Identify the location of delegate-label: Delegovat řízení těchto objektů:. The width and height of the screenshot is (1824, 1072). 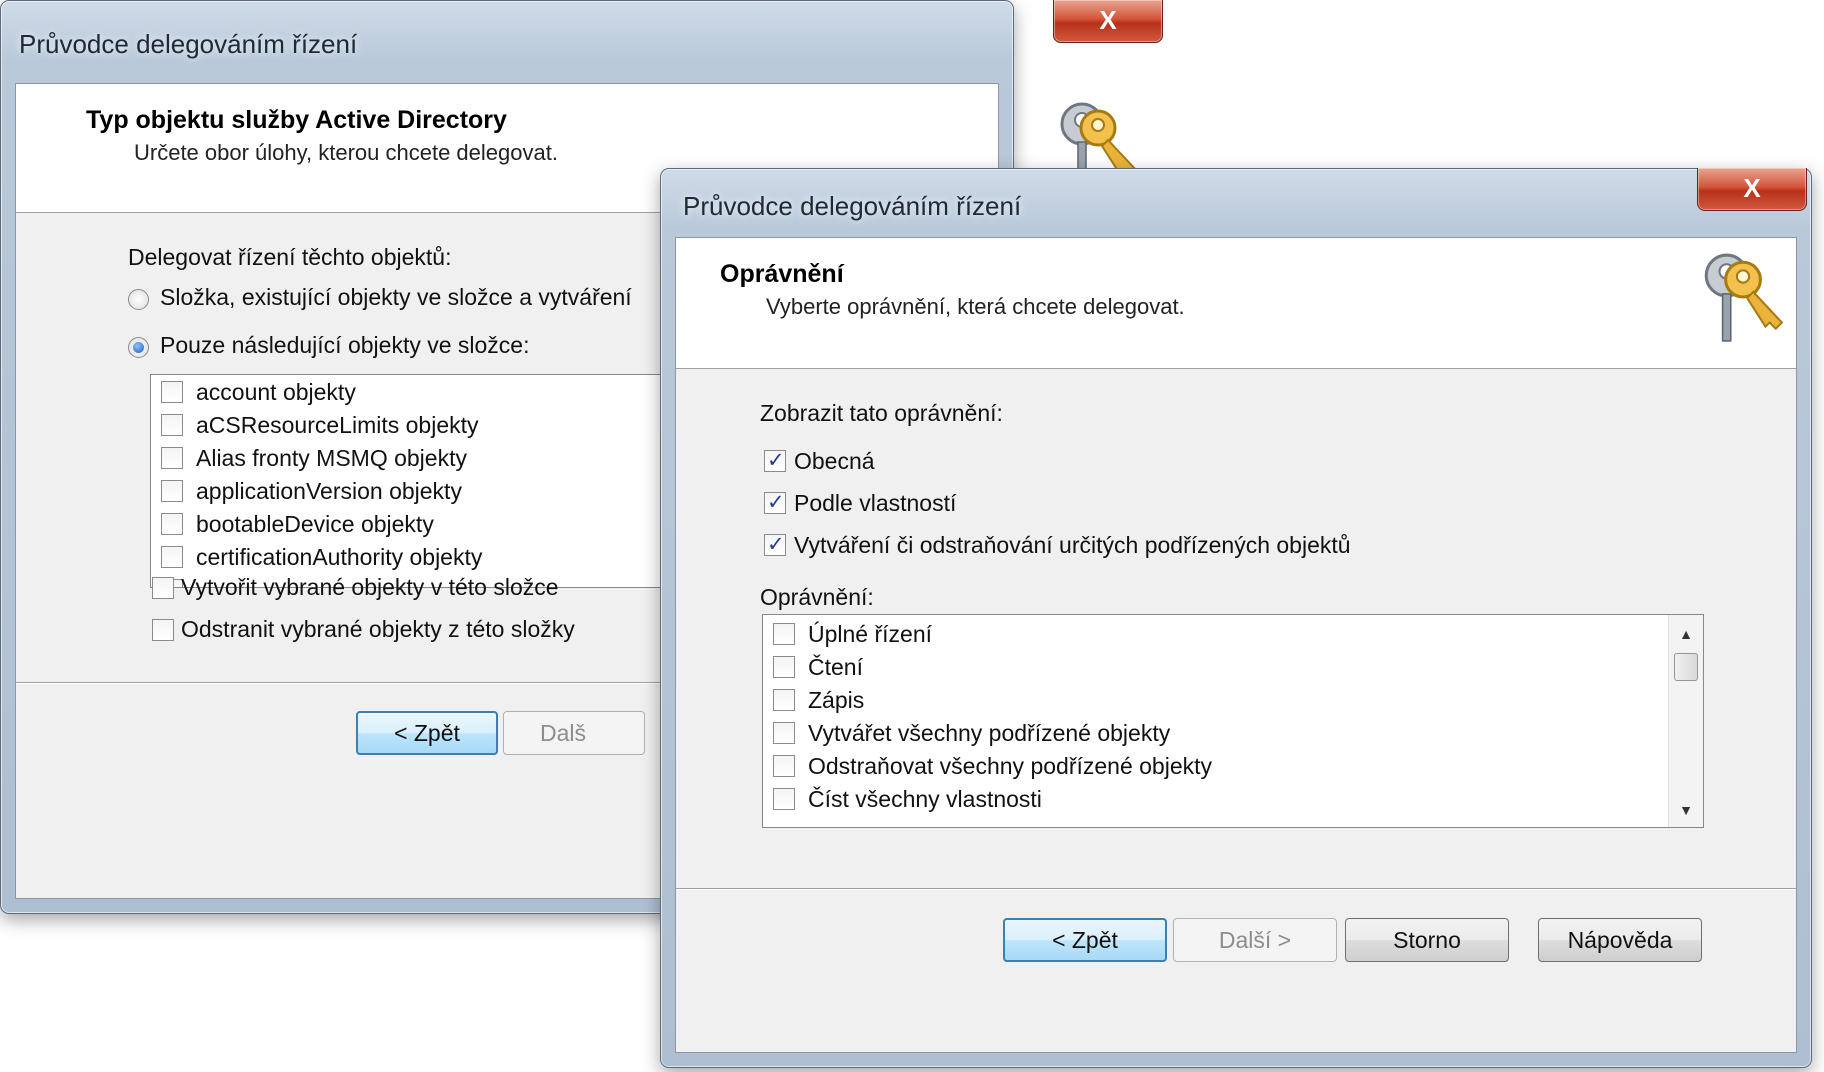
(290, 257).